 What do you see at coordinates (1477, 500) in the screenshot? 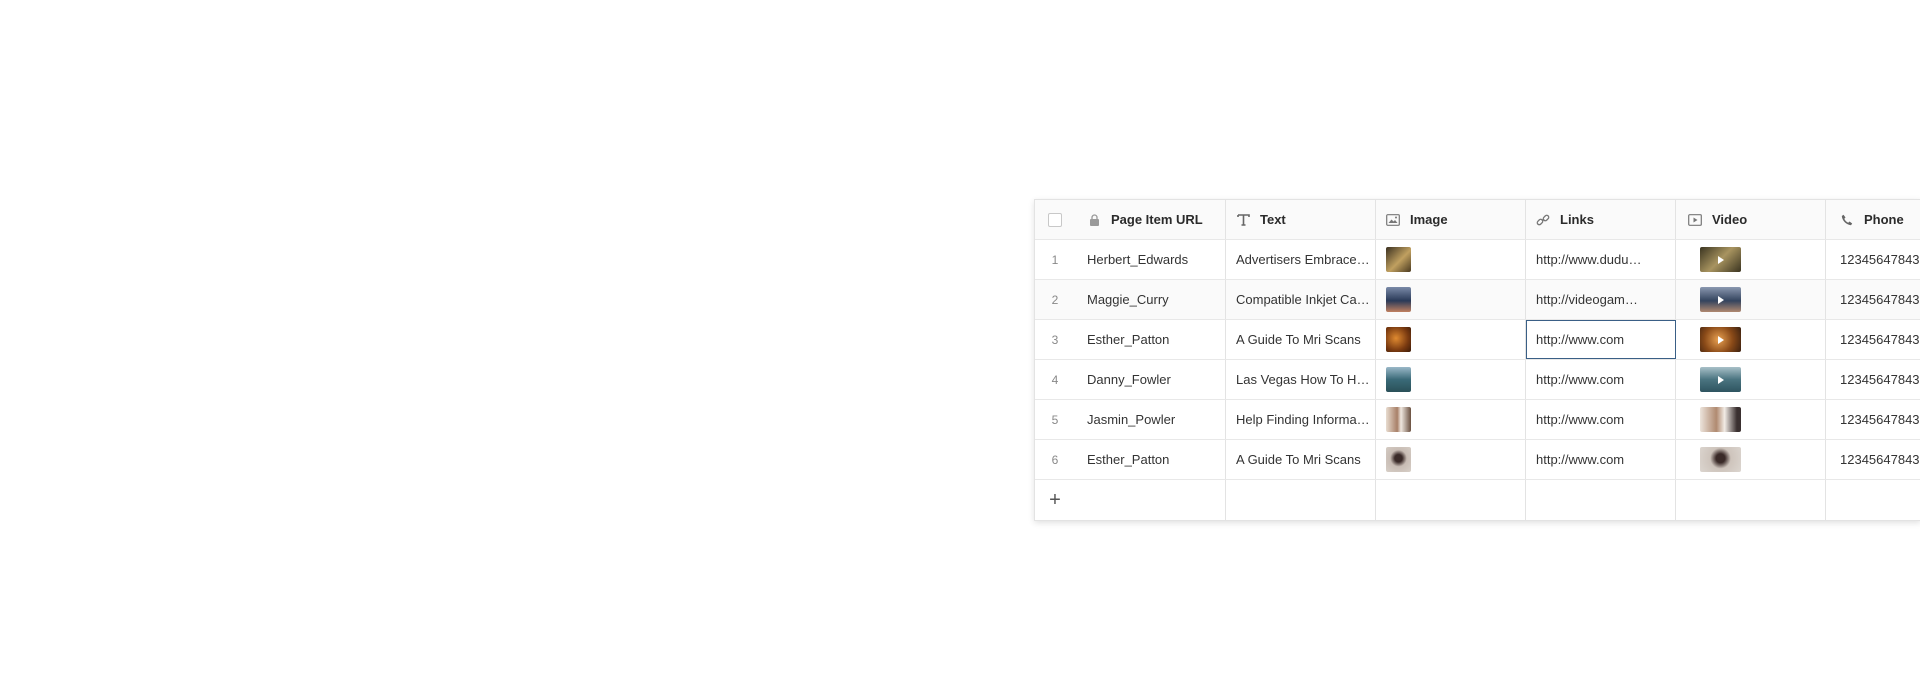
I see `add-row: +` at bounding box center [1477, 500].